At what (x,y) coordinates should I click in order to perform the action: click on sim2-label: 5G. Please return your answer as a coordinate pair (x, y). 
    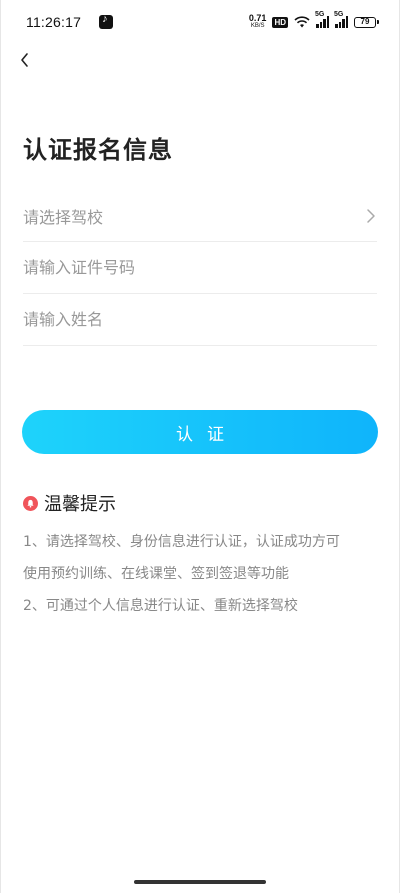
    Looking at the image, I should click on (339, 14).